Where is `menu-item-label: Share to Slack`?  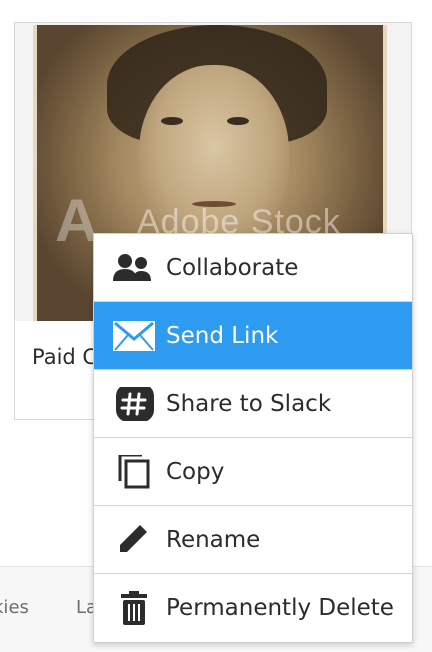
menu-item-label: Share to Slack is located at coordinates (249, 404).